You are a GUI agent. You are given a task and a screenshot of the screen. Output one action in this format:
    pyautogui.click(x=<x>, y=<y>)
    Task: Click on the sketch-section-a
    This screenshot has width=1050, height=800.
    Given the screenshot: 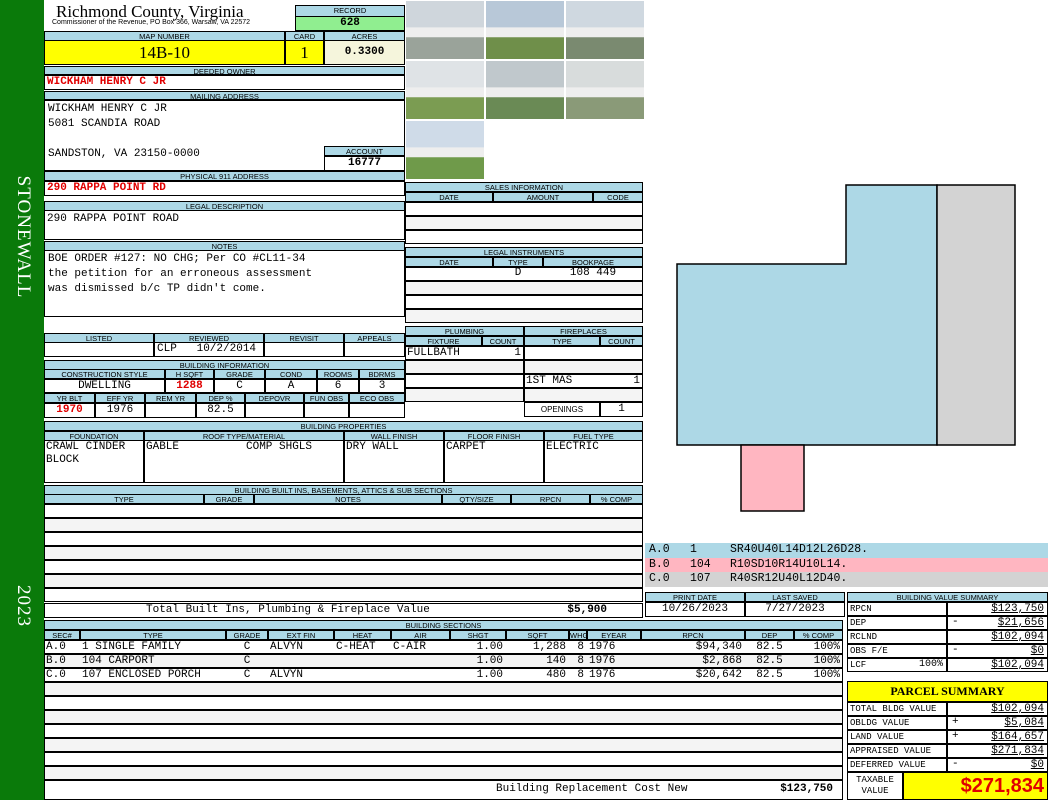 What is the action you would take?
    pyautogui.click(x=807, y=315)
    